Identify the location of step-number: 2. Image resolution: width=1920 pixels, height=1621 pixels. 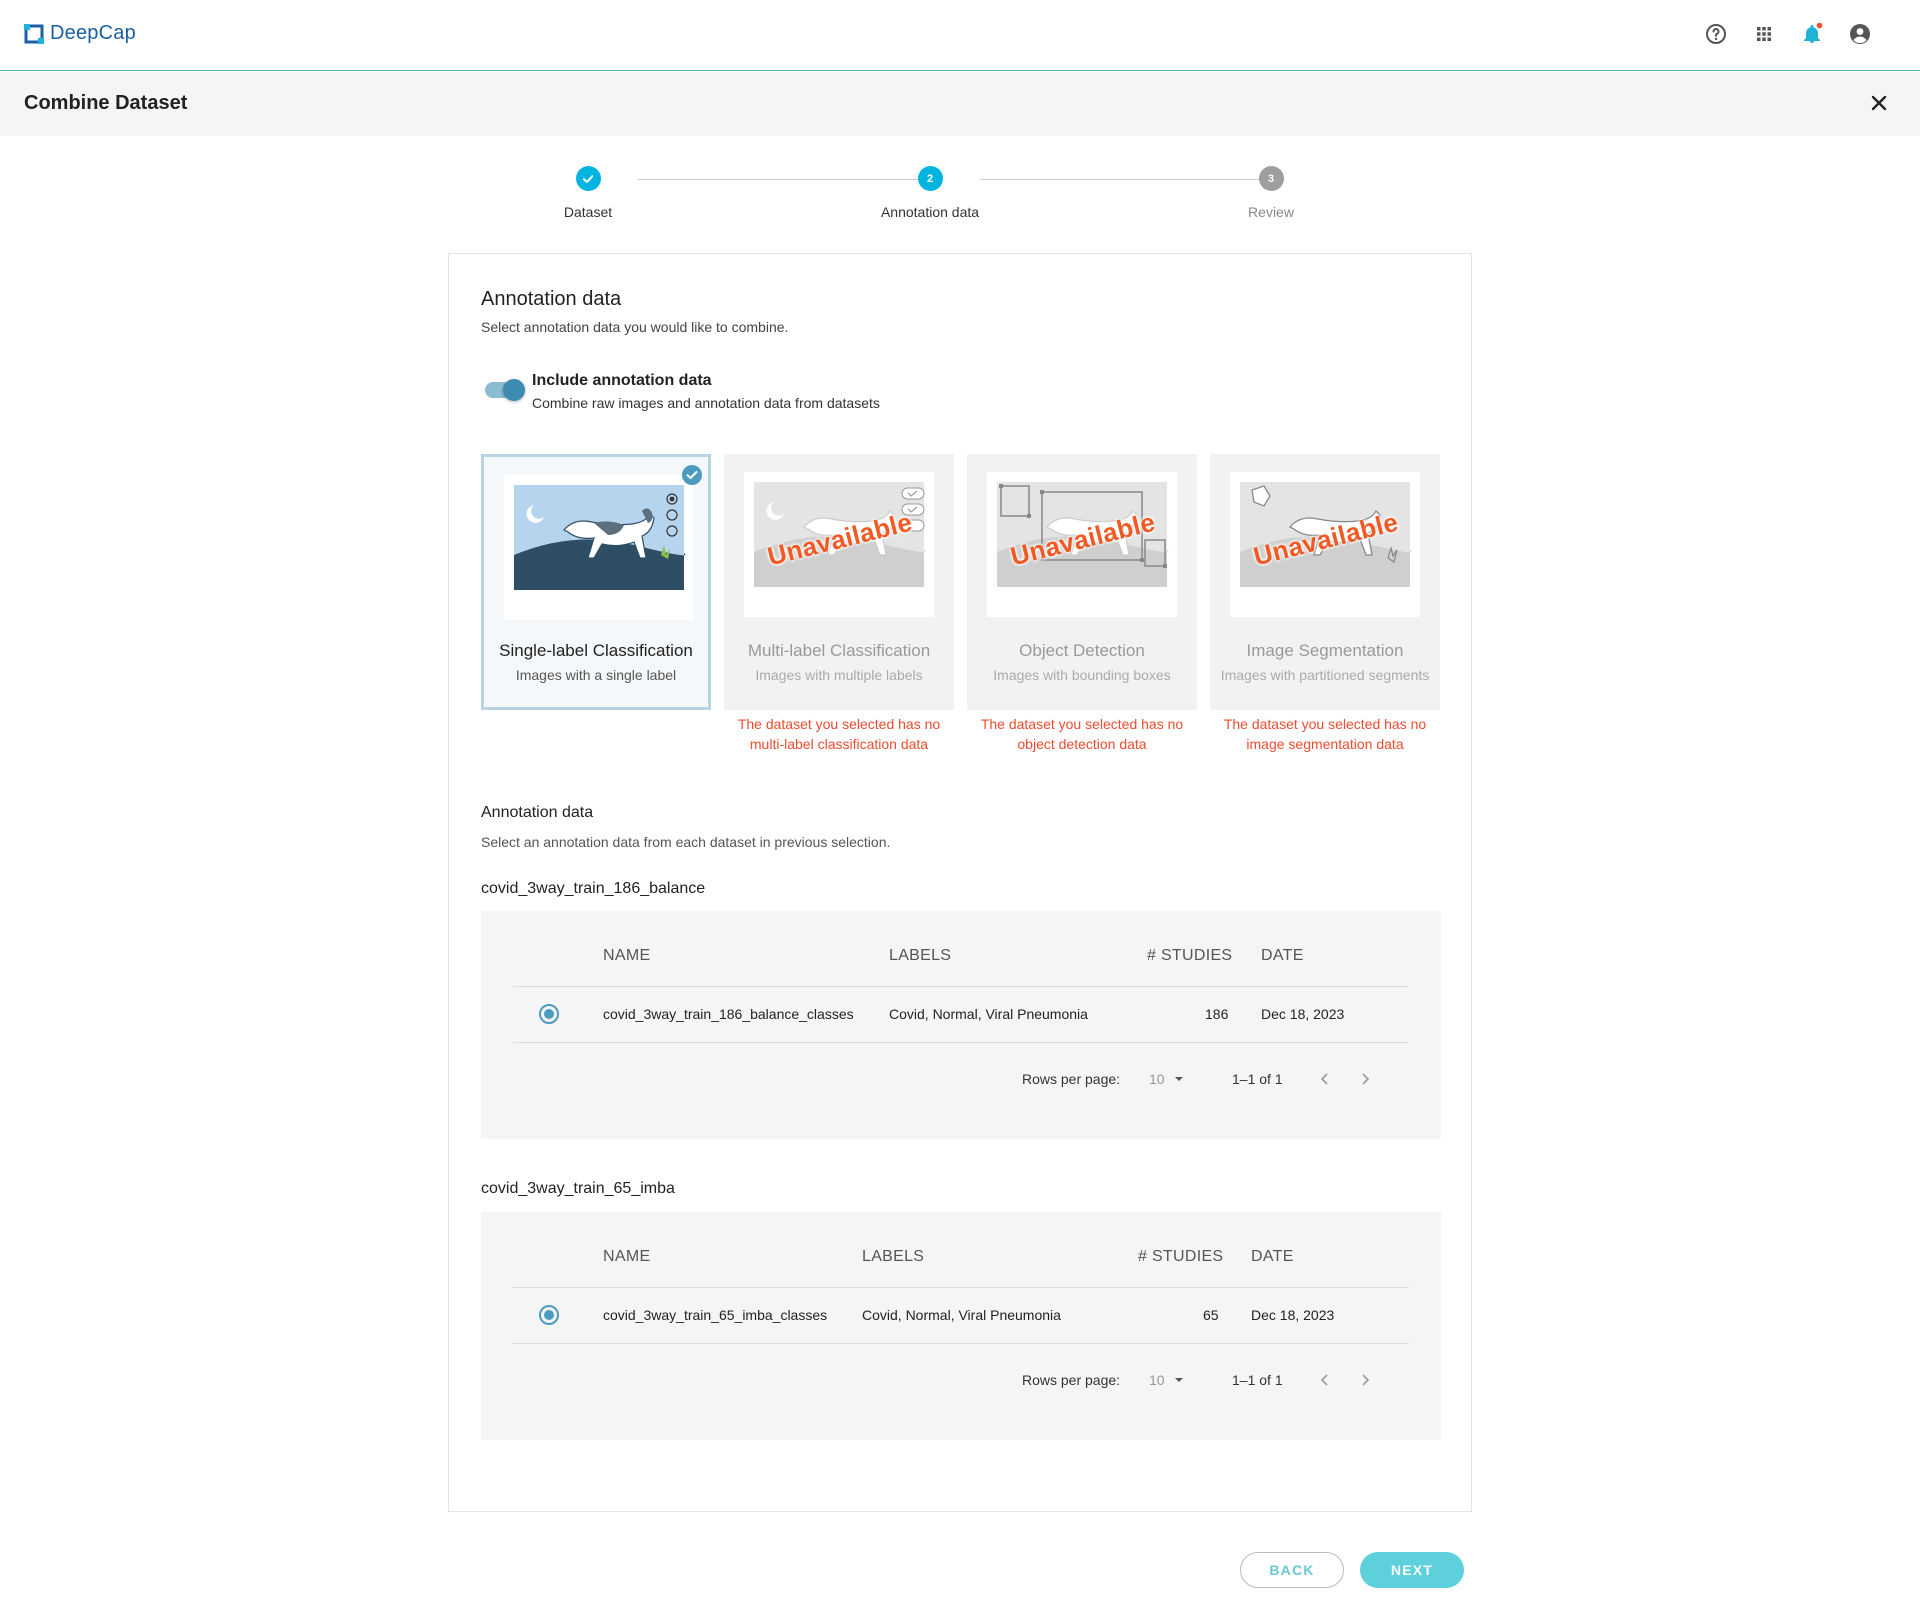
(930, 178).